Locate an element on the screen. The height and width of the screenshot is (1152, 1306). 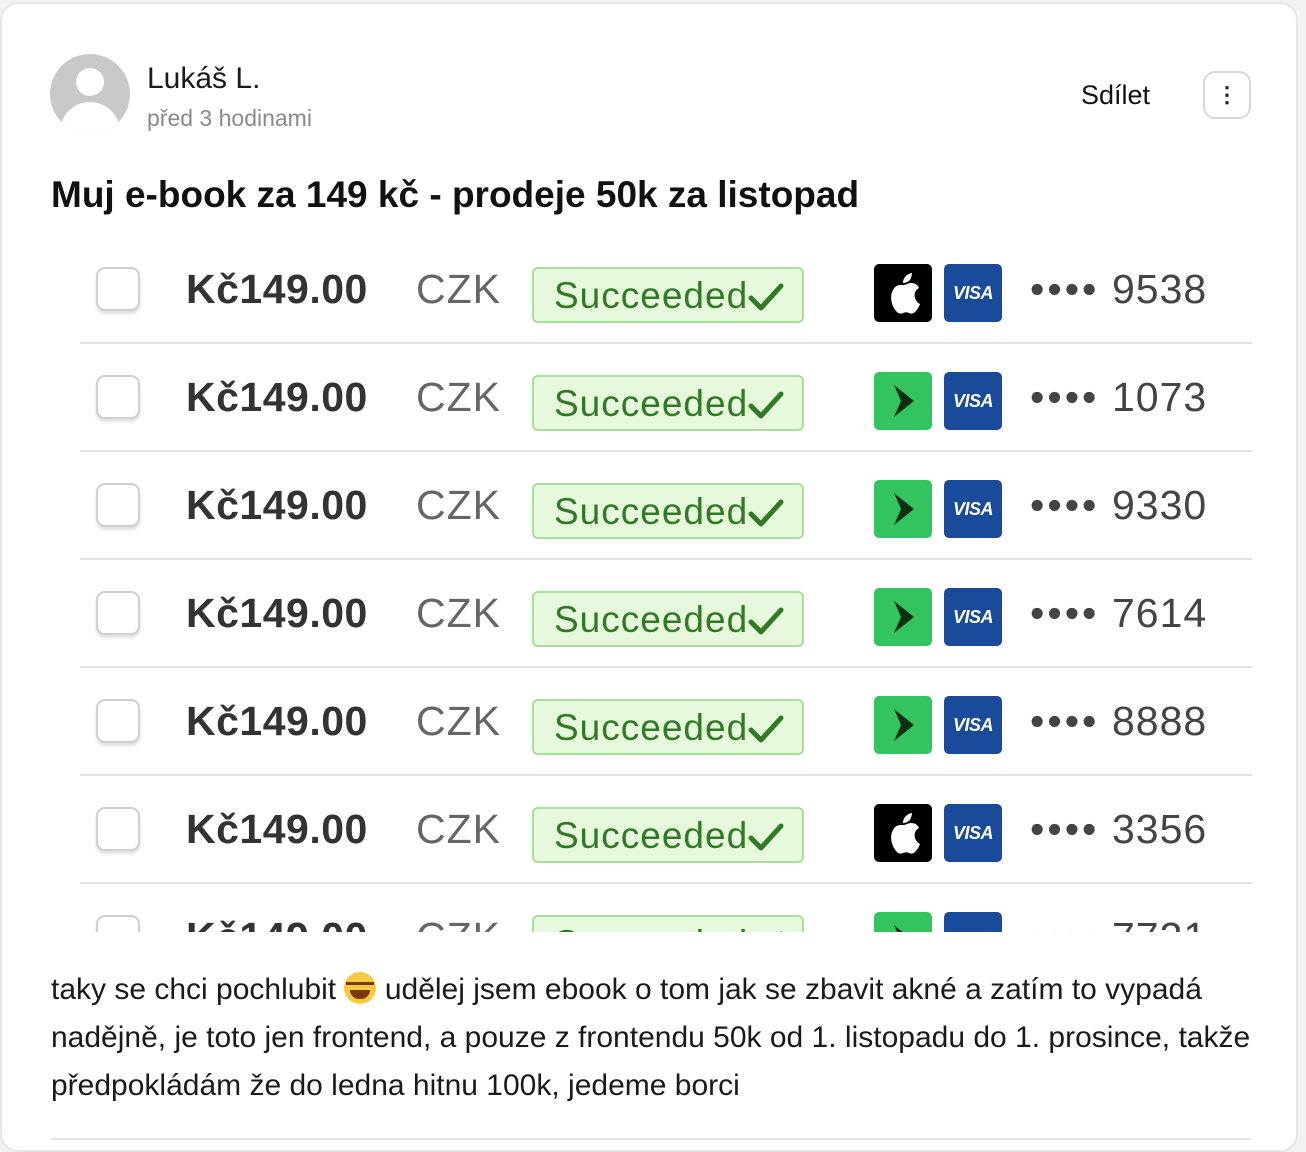
card-last4: 3356 is located at coordinates (1160, 829).